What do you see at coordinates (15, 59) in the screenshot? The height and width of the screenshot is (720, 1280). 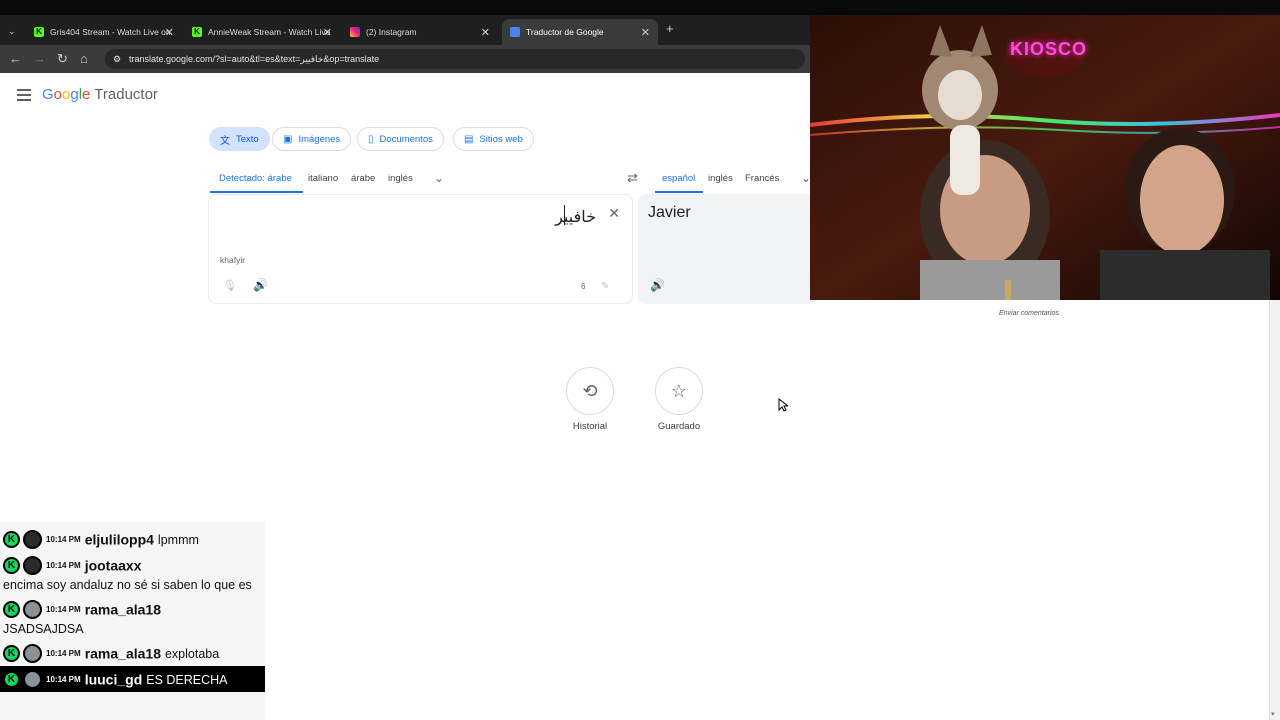 I see `back-icon: ←` at bounding box center [15, 59].